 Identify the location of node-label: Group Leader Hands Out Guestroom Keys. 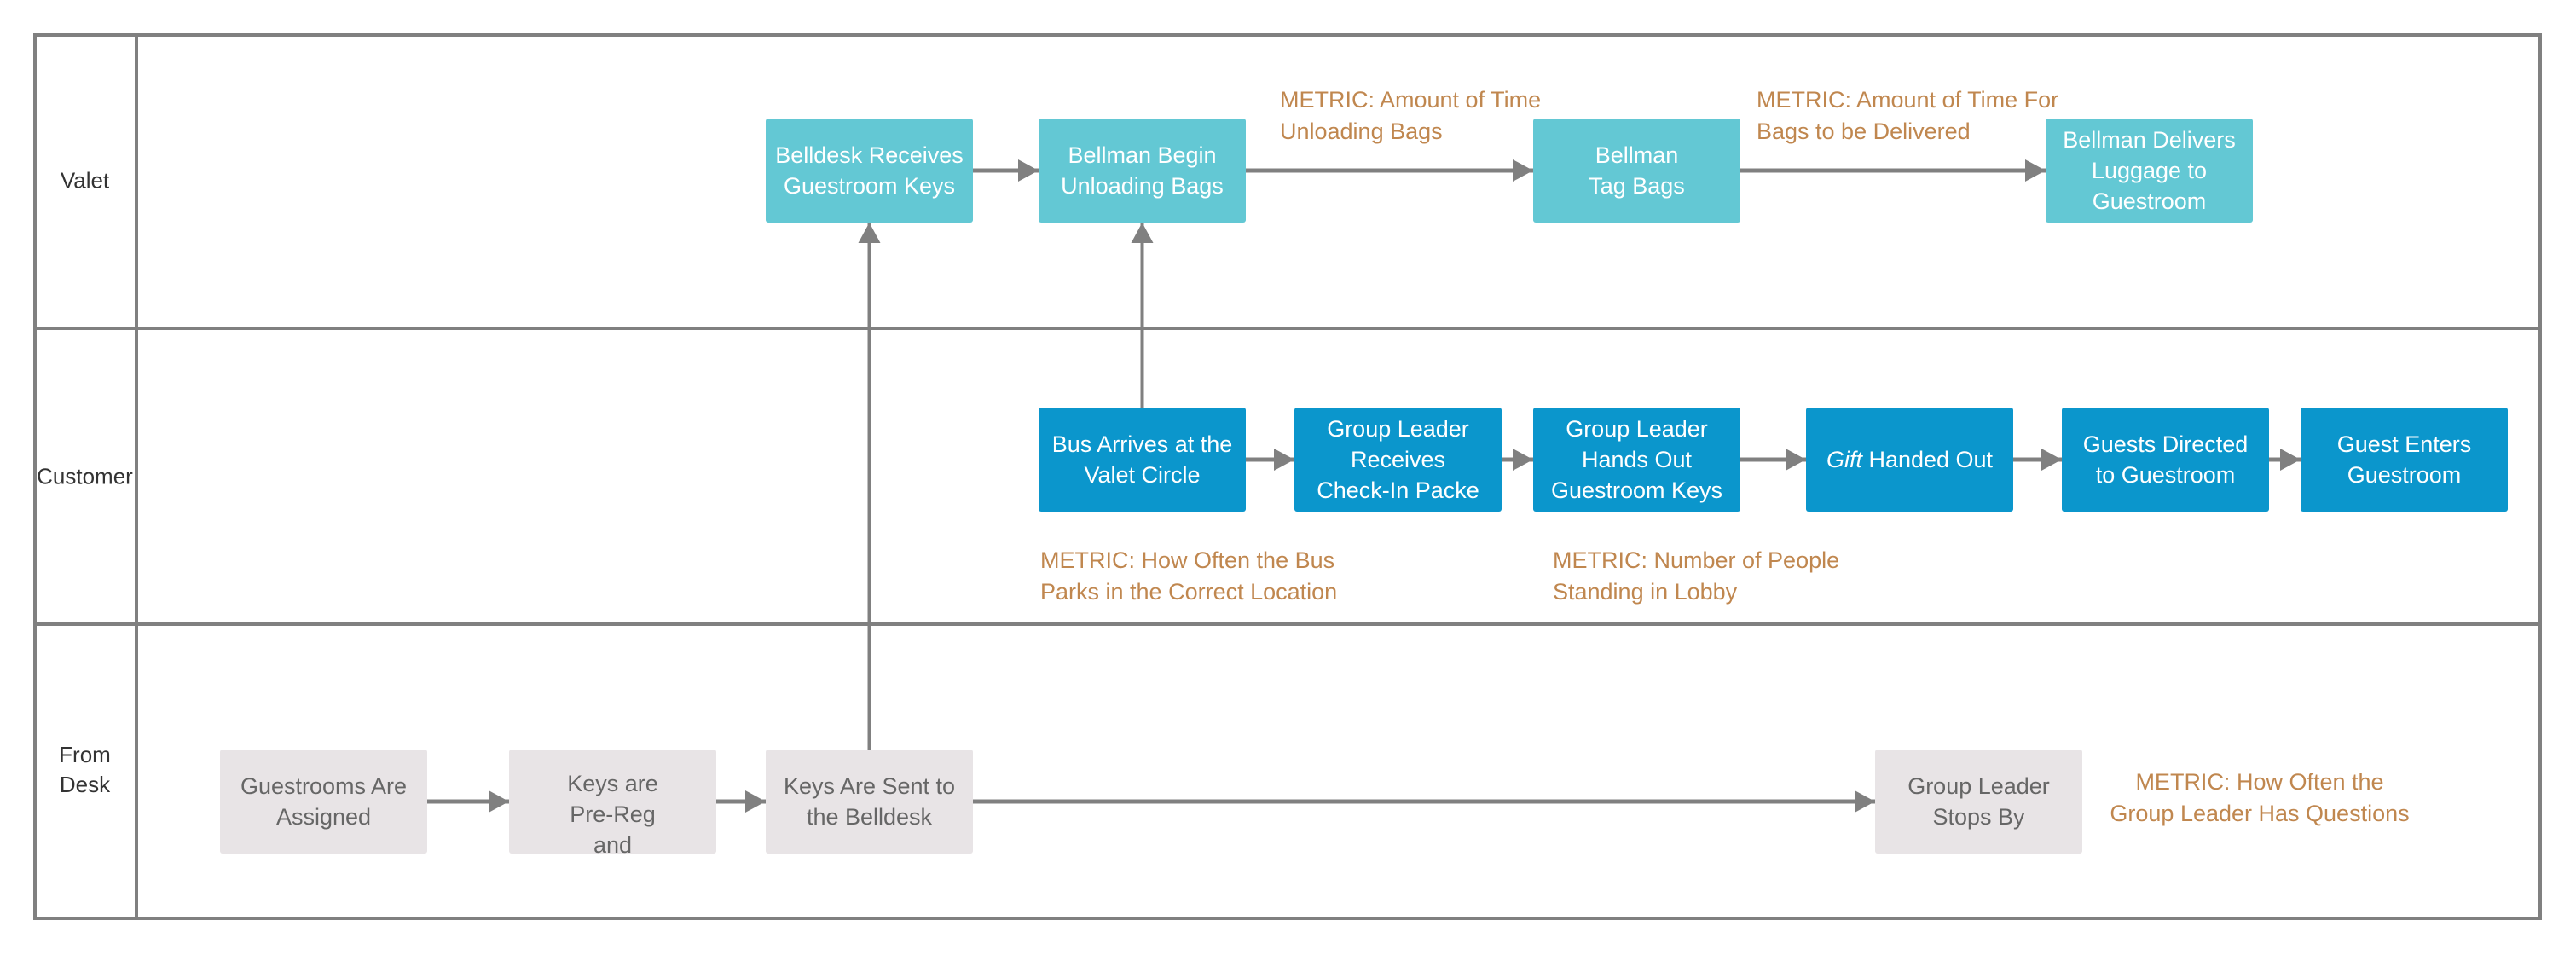
(1636, 459).